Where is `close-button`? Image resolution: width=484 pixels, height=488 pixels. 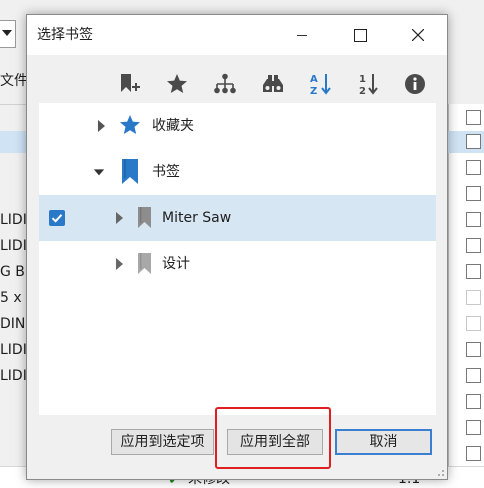
close-button is located at coordinates (418, 35).